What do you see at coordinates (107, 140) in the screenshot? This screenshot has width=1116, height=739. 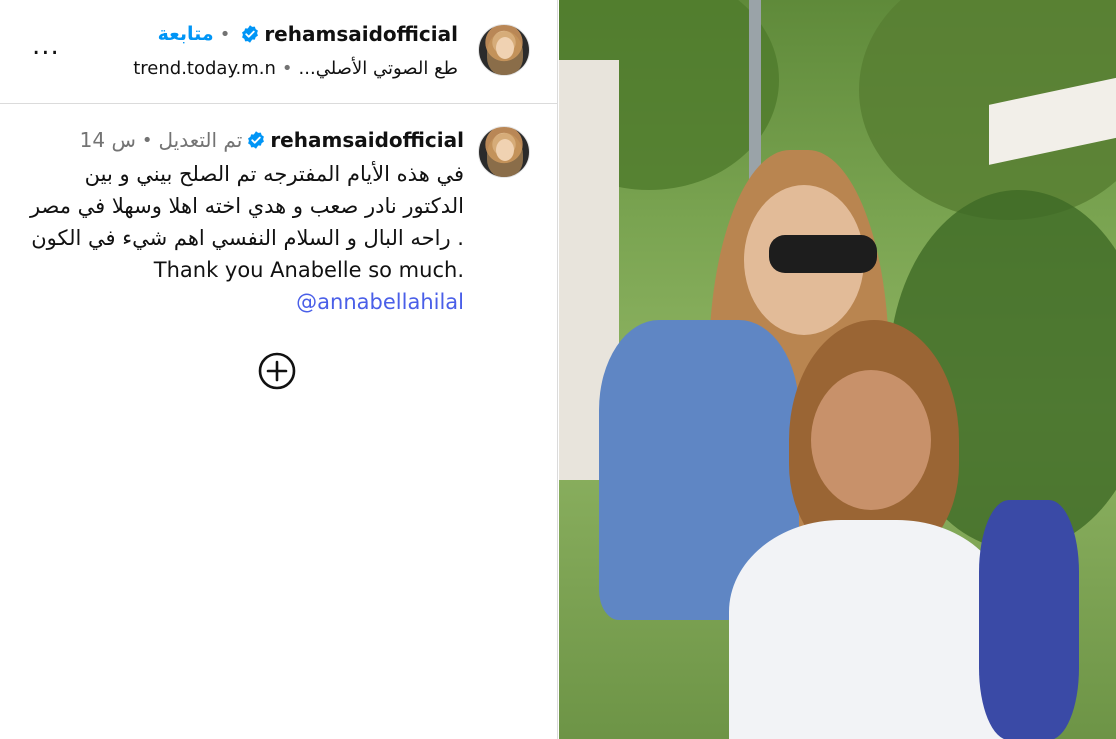 I see `post-time: 14 س` at bounding box center [107, 140].